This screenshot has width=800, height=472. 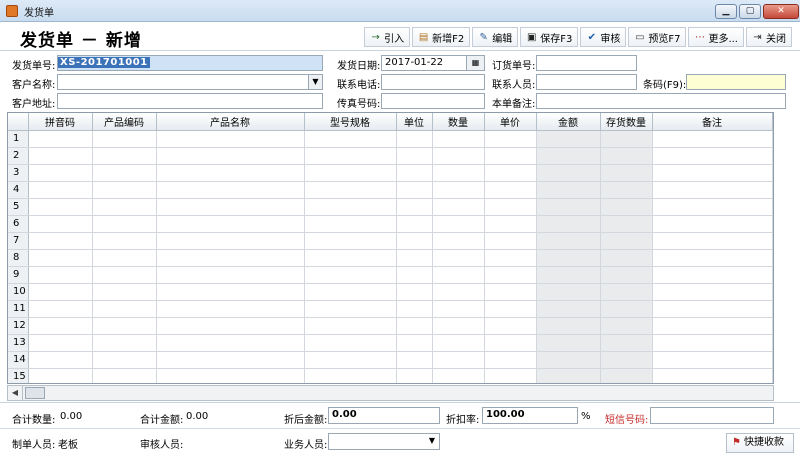 I want to click on table-row: 2, so click(x=390, y=156).